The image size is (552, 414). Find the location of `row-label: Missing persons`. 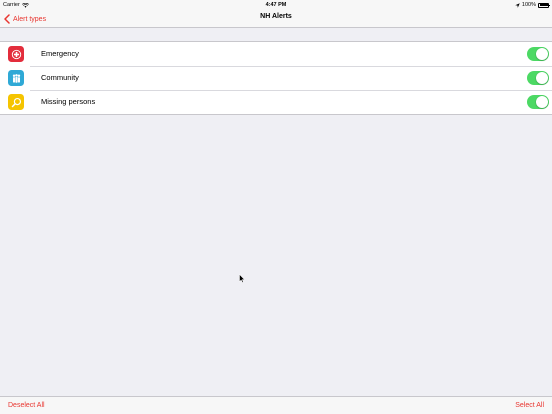

row-label: Missing persons is located at coordinates (68, 101).